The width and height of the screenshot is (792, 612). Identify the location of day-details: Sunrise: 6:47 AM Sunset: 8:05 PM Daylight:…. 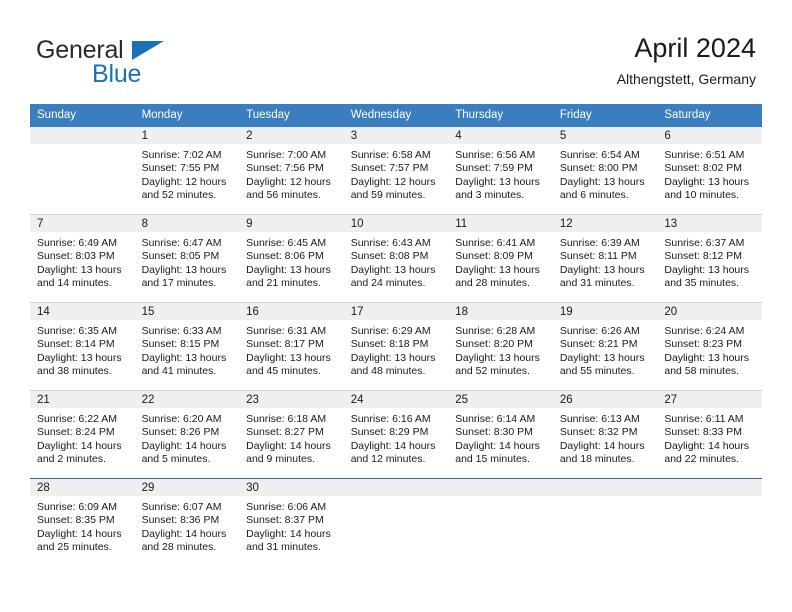
(187, 261).